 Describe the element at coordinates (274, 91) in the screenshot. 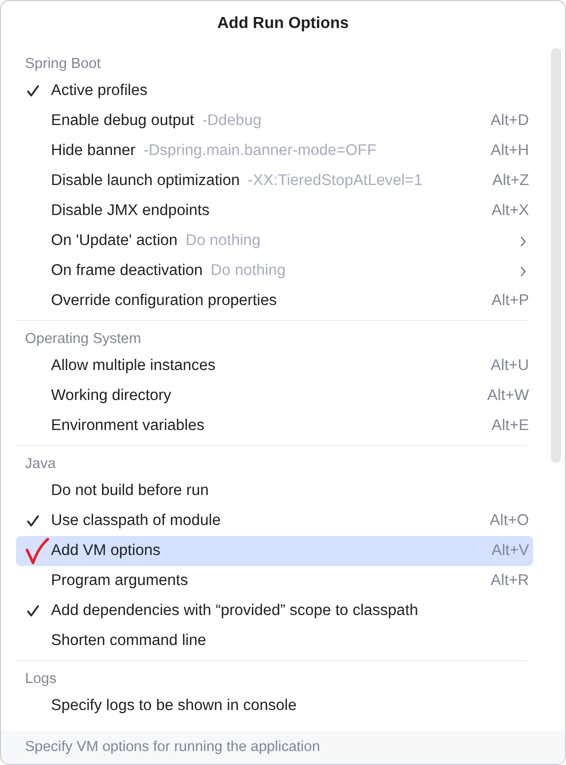

I see `menu-item: Active profiles` at that location.